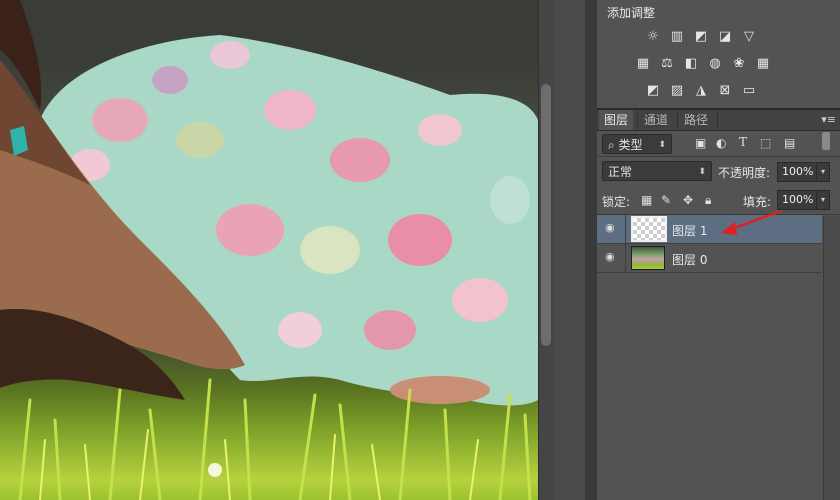  What do you see at coordinates (667, 63) in the screenshot?
I see `color-balance-icon: ⚖` at bounding box center [667, 63].